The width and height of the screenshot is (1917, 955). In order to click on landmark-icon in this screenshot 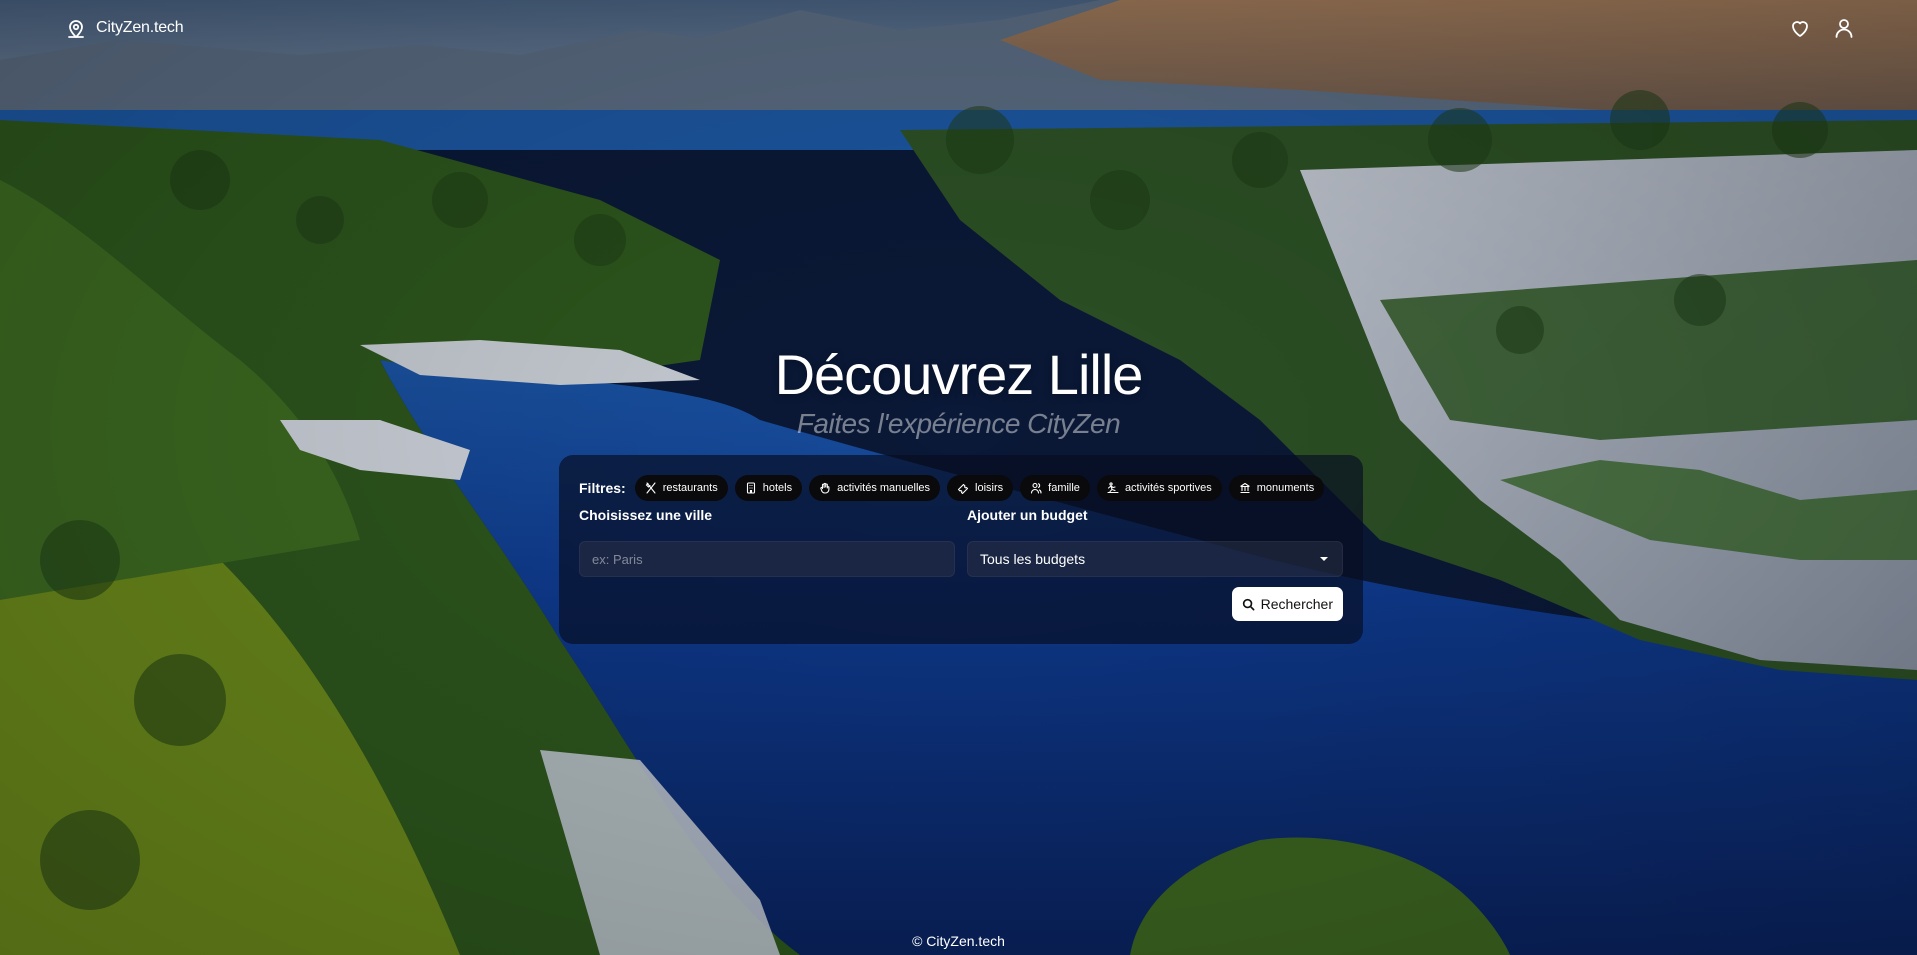, I will do `click(1244, 488)`.